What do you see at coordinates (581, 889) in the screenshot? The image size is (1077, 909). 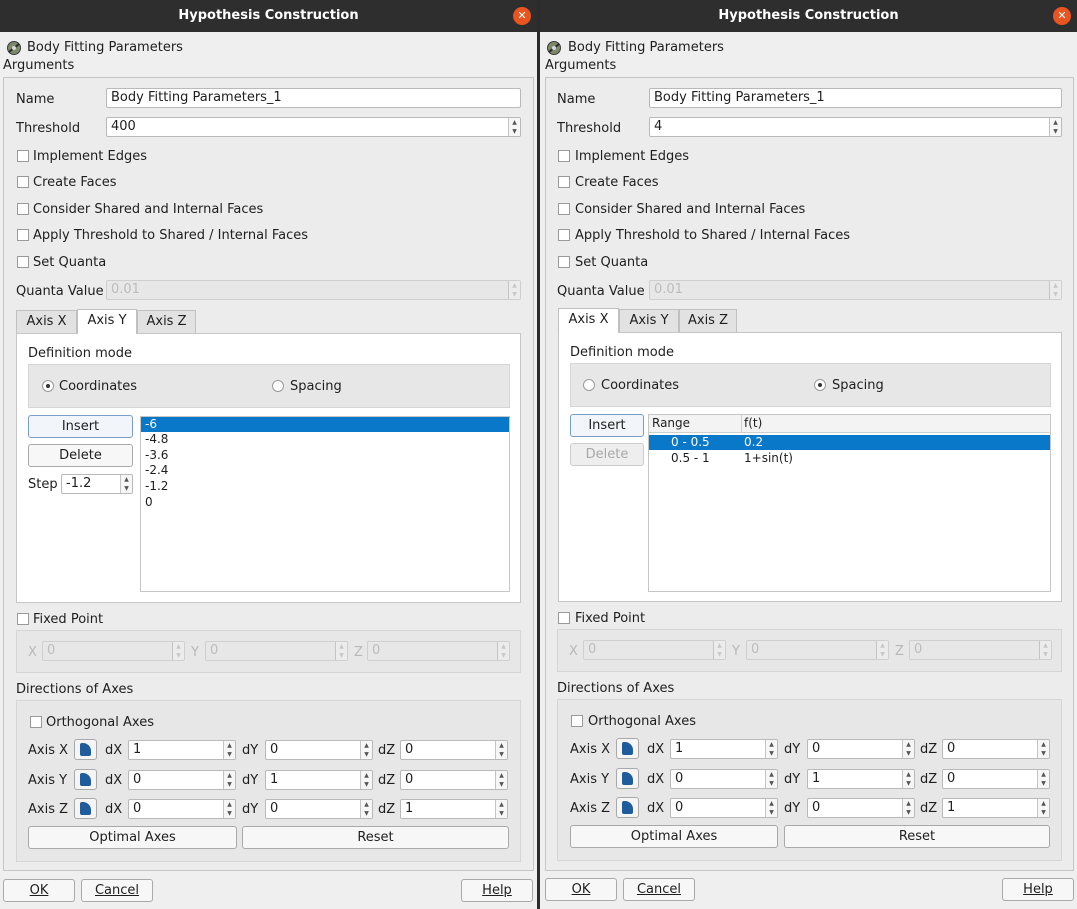 I see `ok-button: OK` at bounding box center [581, 889].